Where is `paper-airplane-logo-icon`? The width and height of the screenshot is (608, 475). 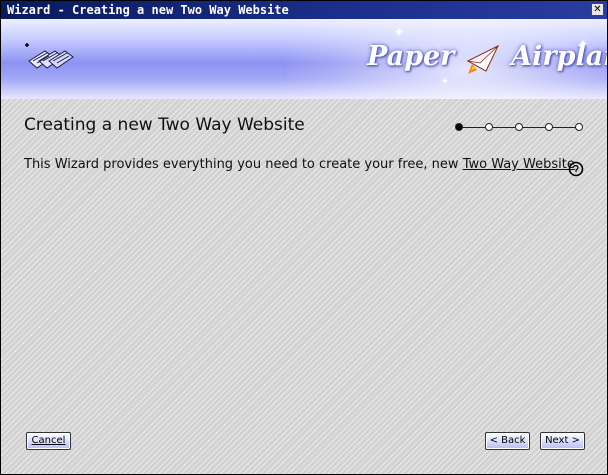
paper-airplane-logo-icon is located at coordinates (482, 59).